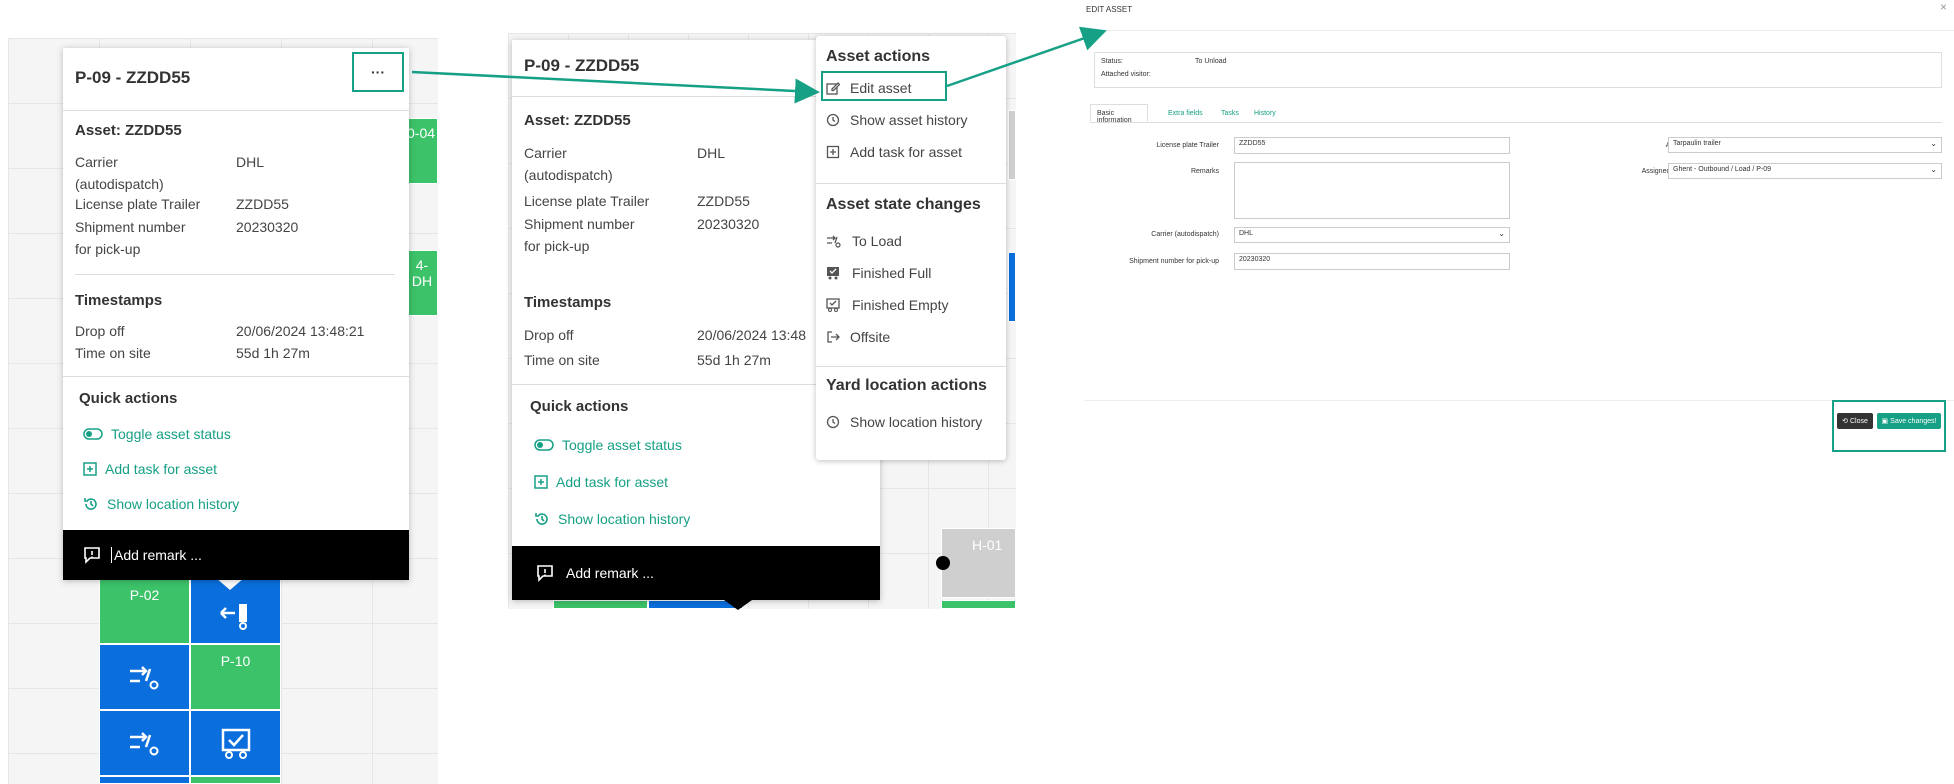  I want to click on arrow-edit-to-modal, so click(1026, 57).